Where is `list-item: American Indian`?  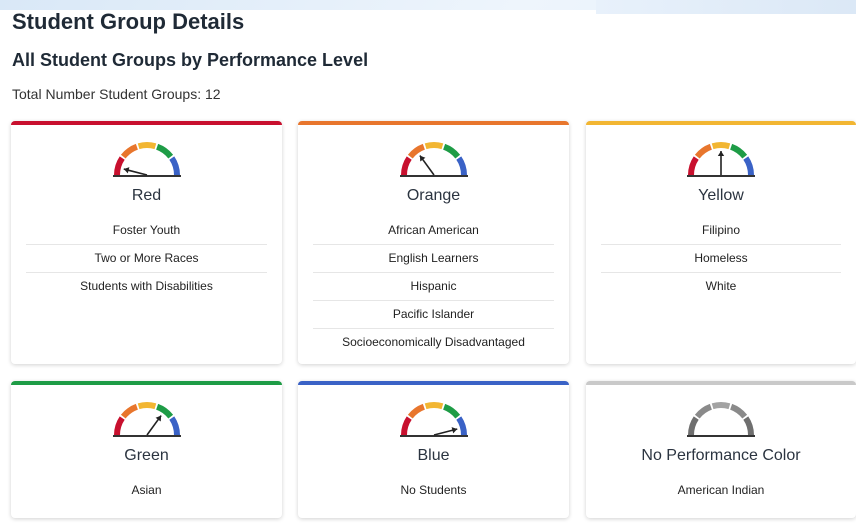 list-item: American Indian is located at coordinates (721, 490).